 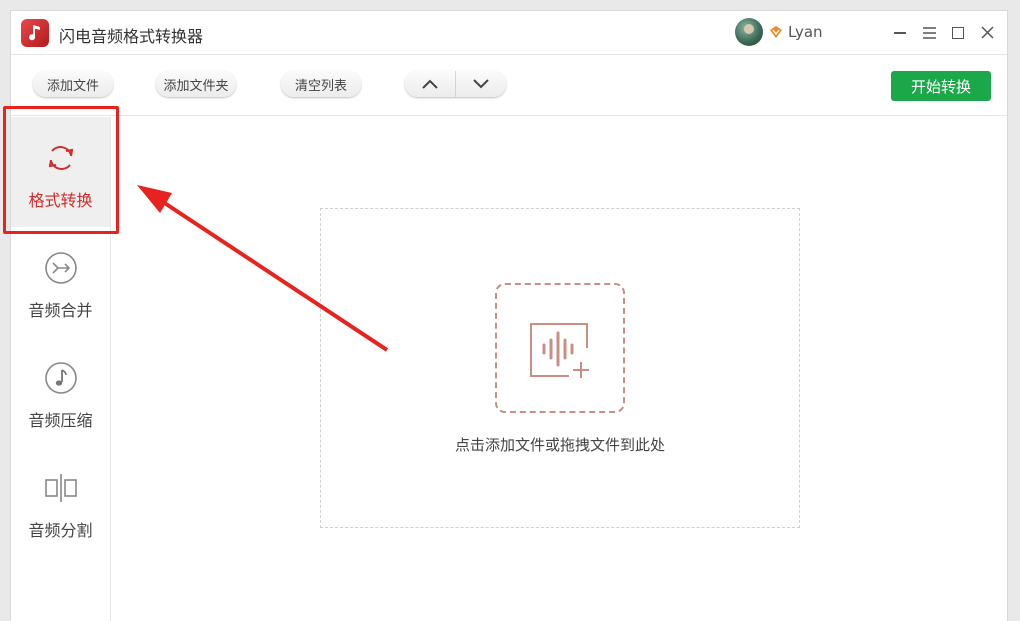 I want to click on sidebar-item-audio-compress: 音频压缩, so click(x=60, y=392).